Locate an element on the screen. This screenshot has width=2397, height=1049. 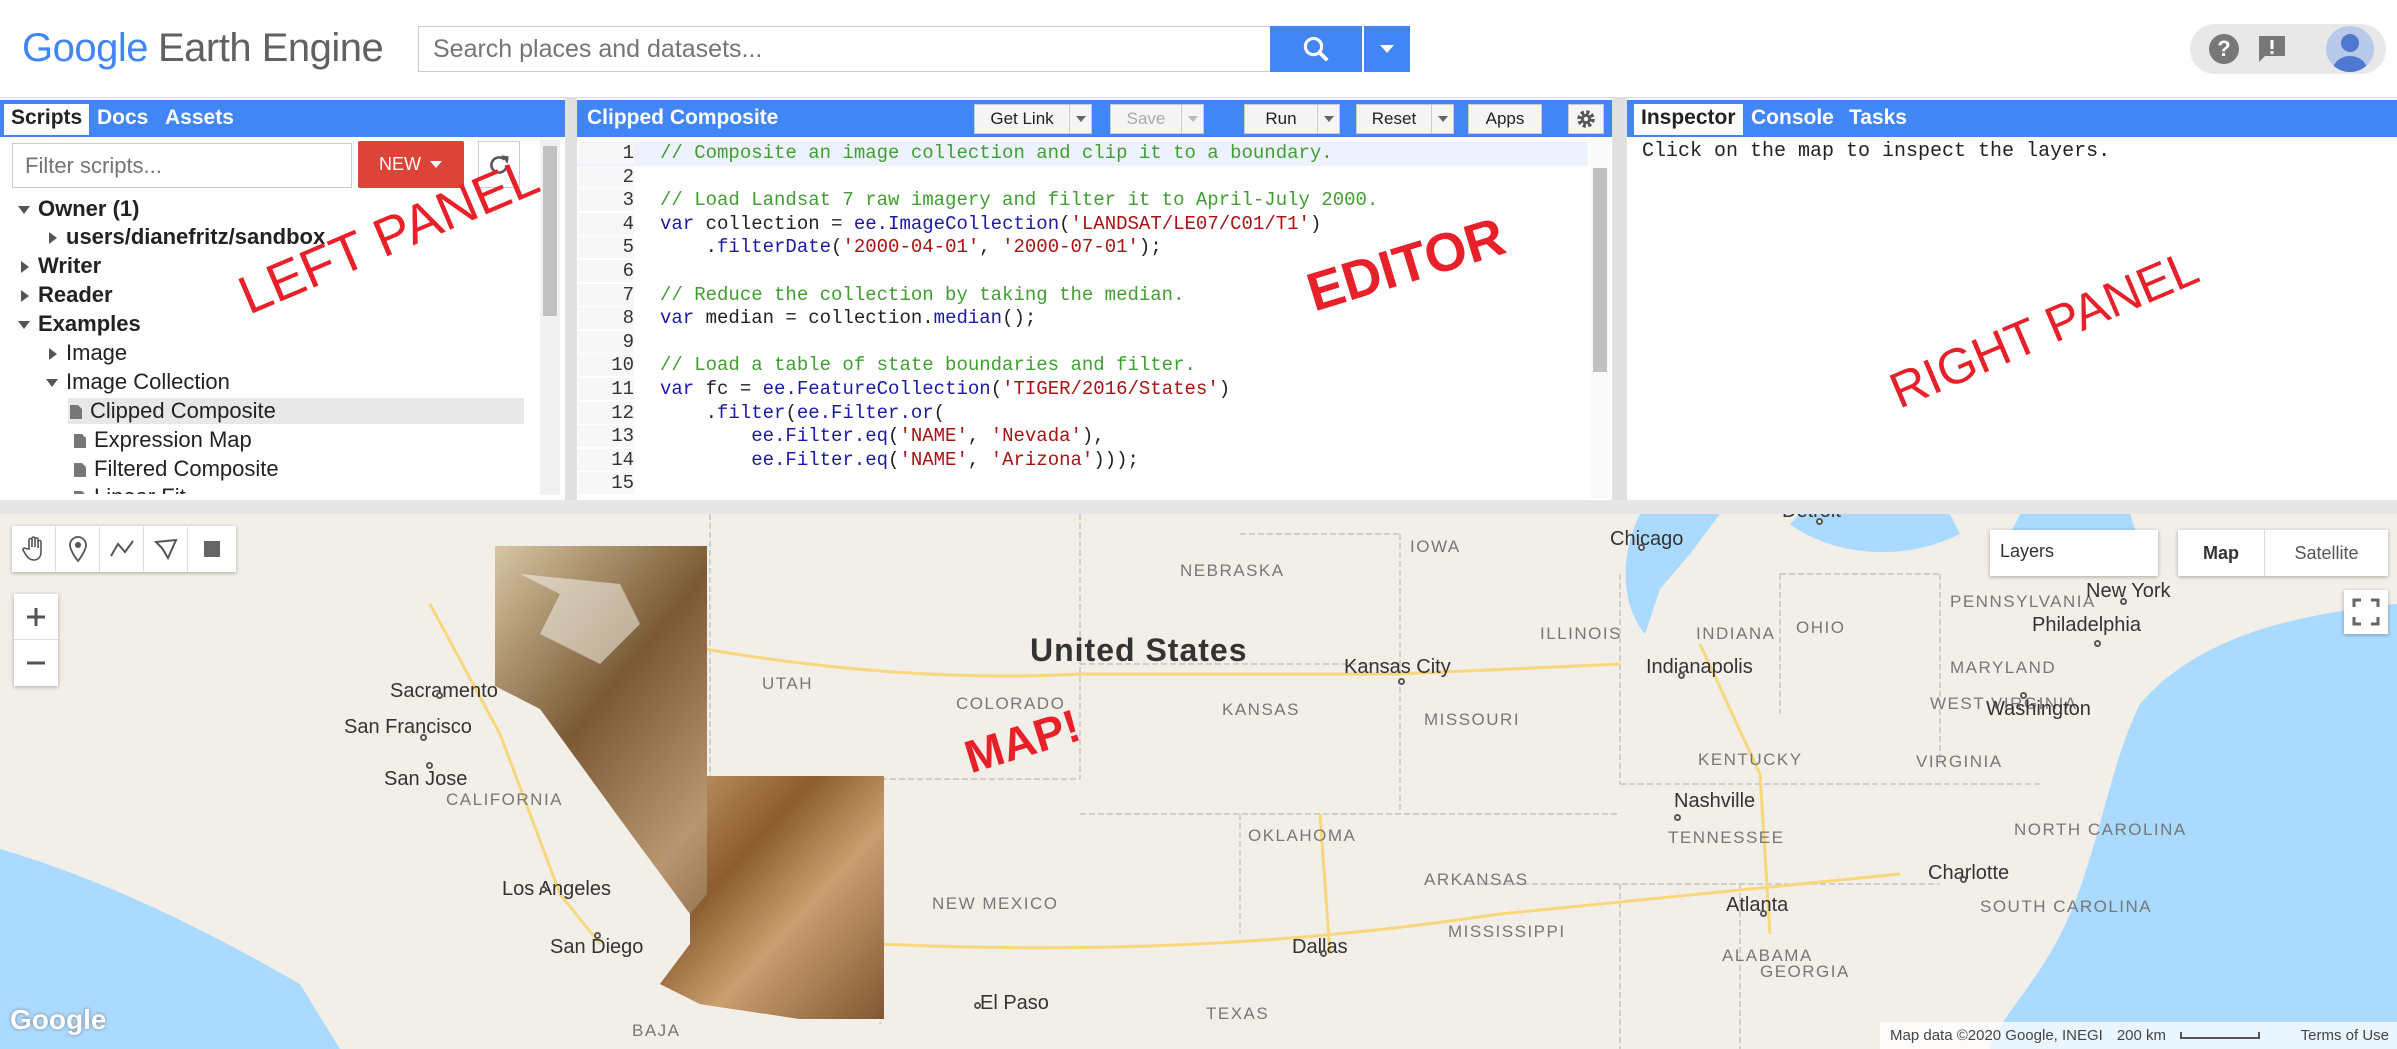
map-splitter is located at coordinates (1198, 507).